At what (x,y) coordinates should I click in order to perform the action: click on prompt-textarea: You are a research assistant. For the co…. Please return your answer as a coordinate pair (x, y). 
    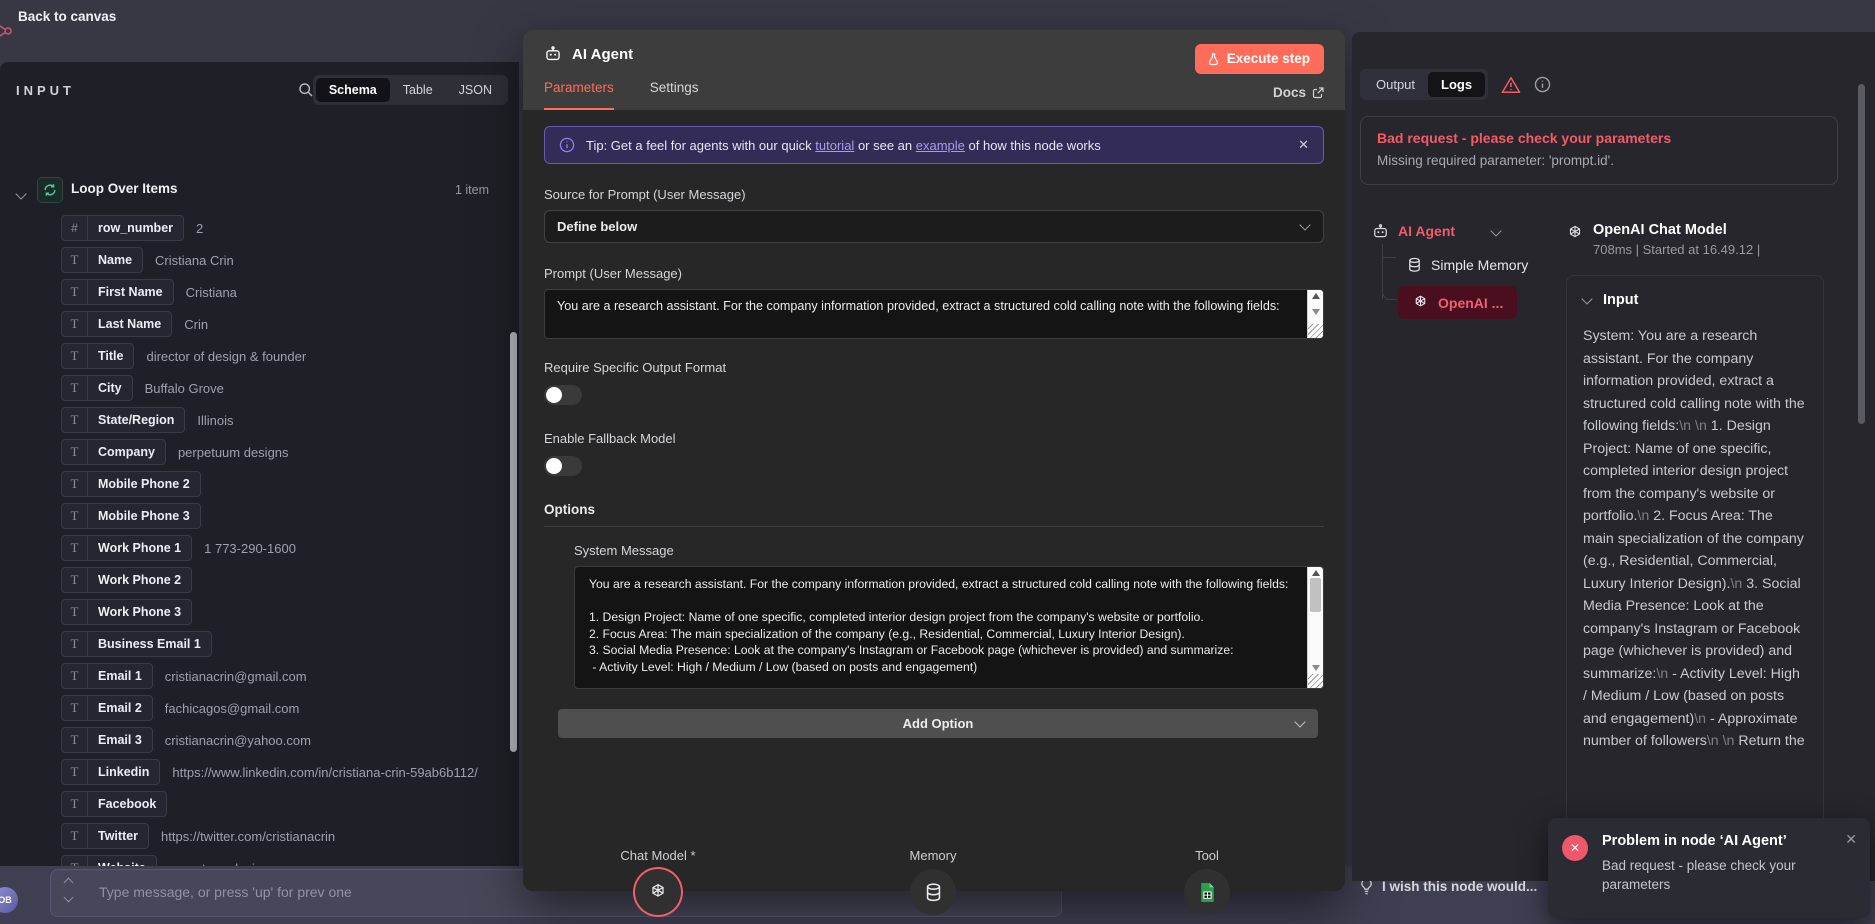
    Looking at the image, I should click on (934, 314).